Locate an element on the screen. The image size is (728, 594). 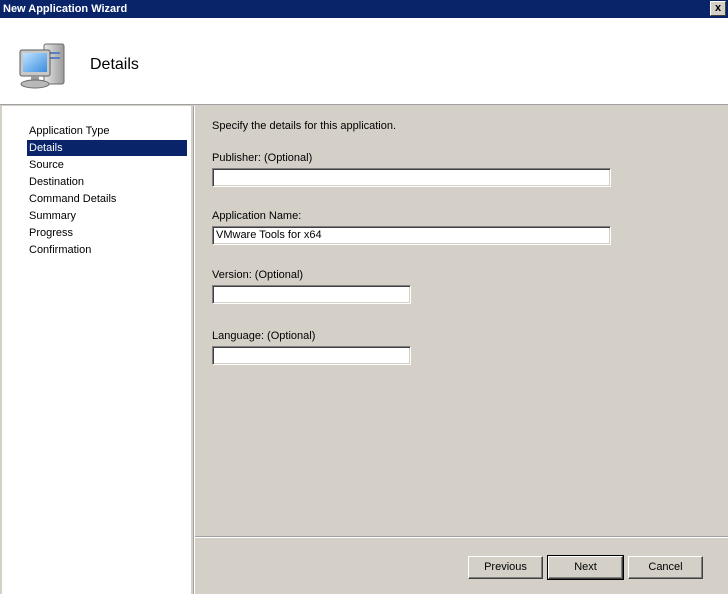
cancel-button: Cancel is located at coordinates (665, 567).